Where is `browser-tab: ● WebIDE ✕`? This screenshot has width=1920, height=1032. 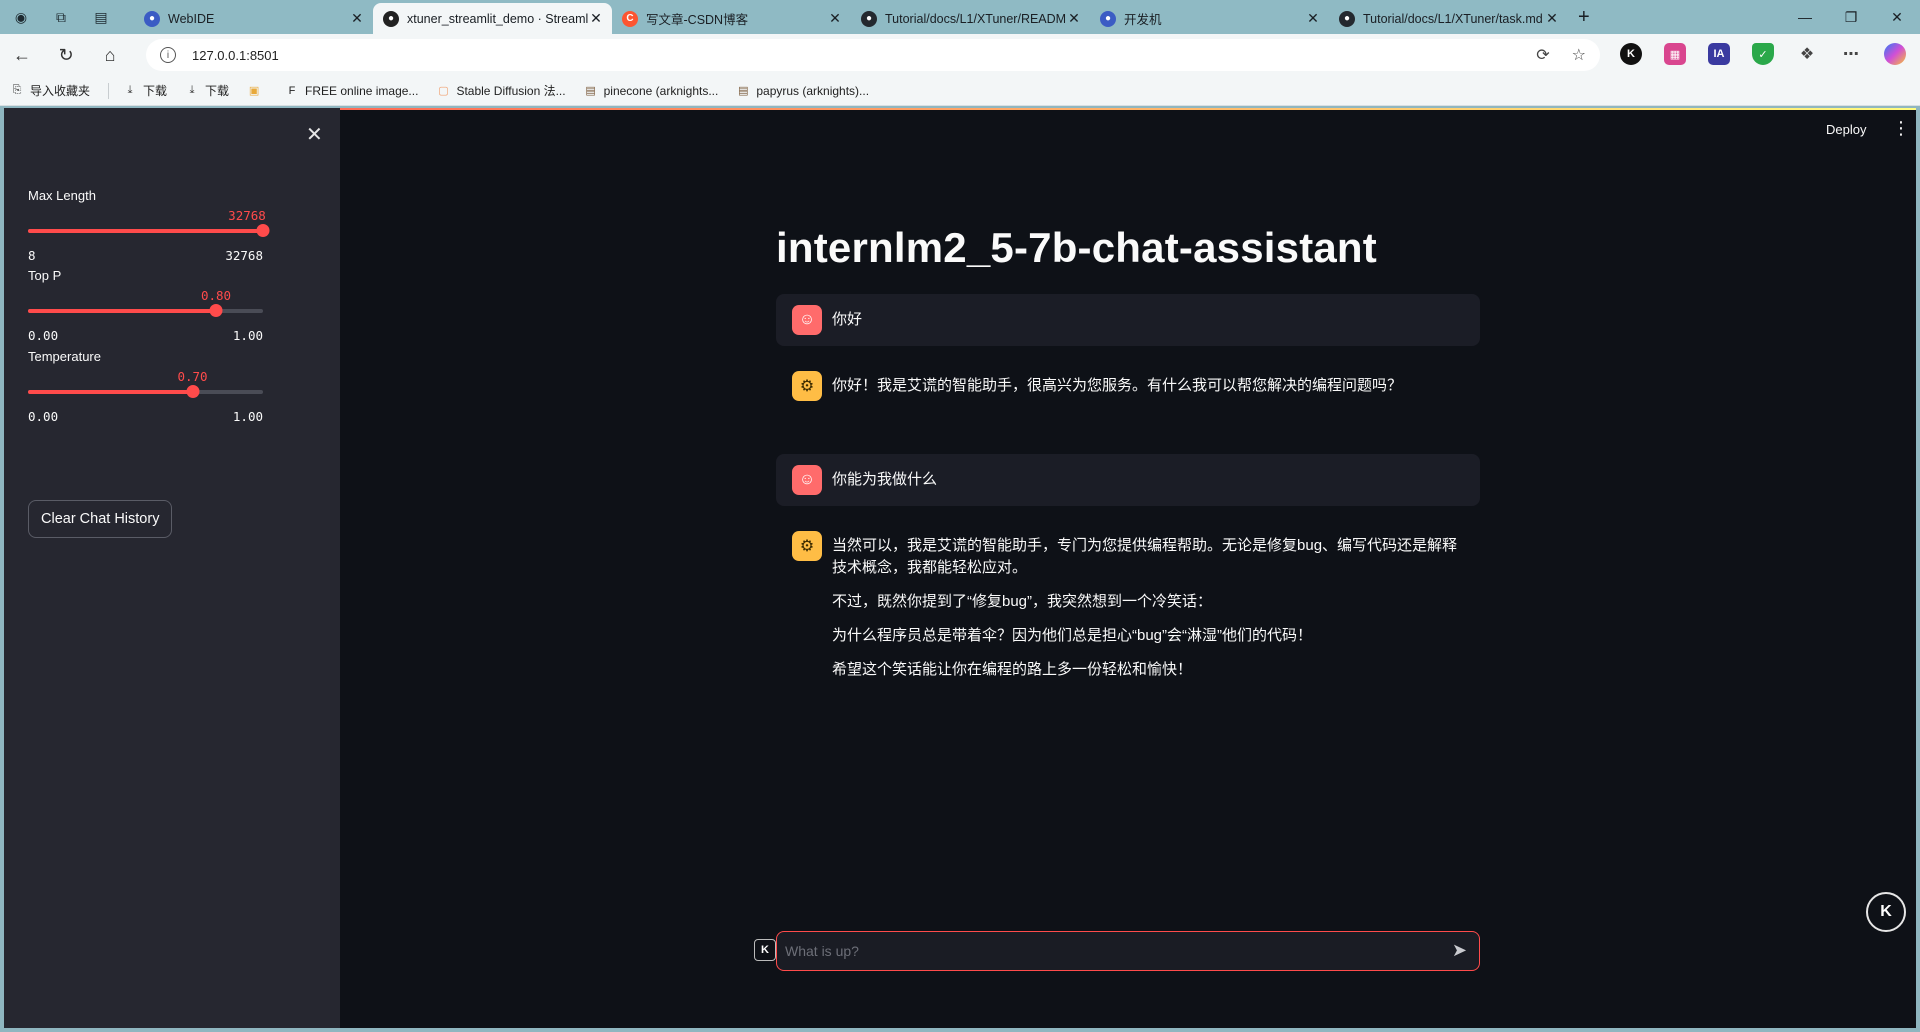
browser-tab: ● WebIDE ✕ is located at coordinates (253, 18).